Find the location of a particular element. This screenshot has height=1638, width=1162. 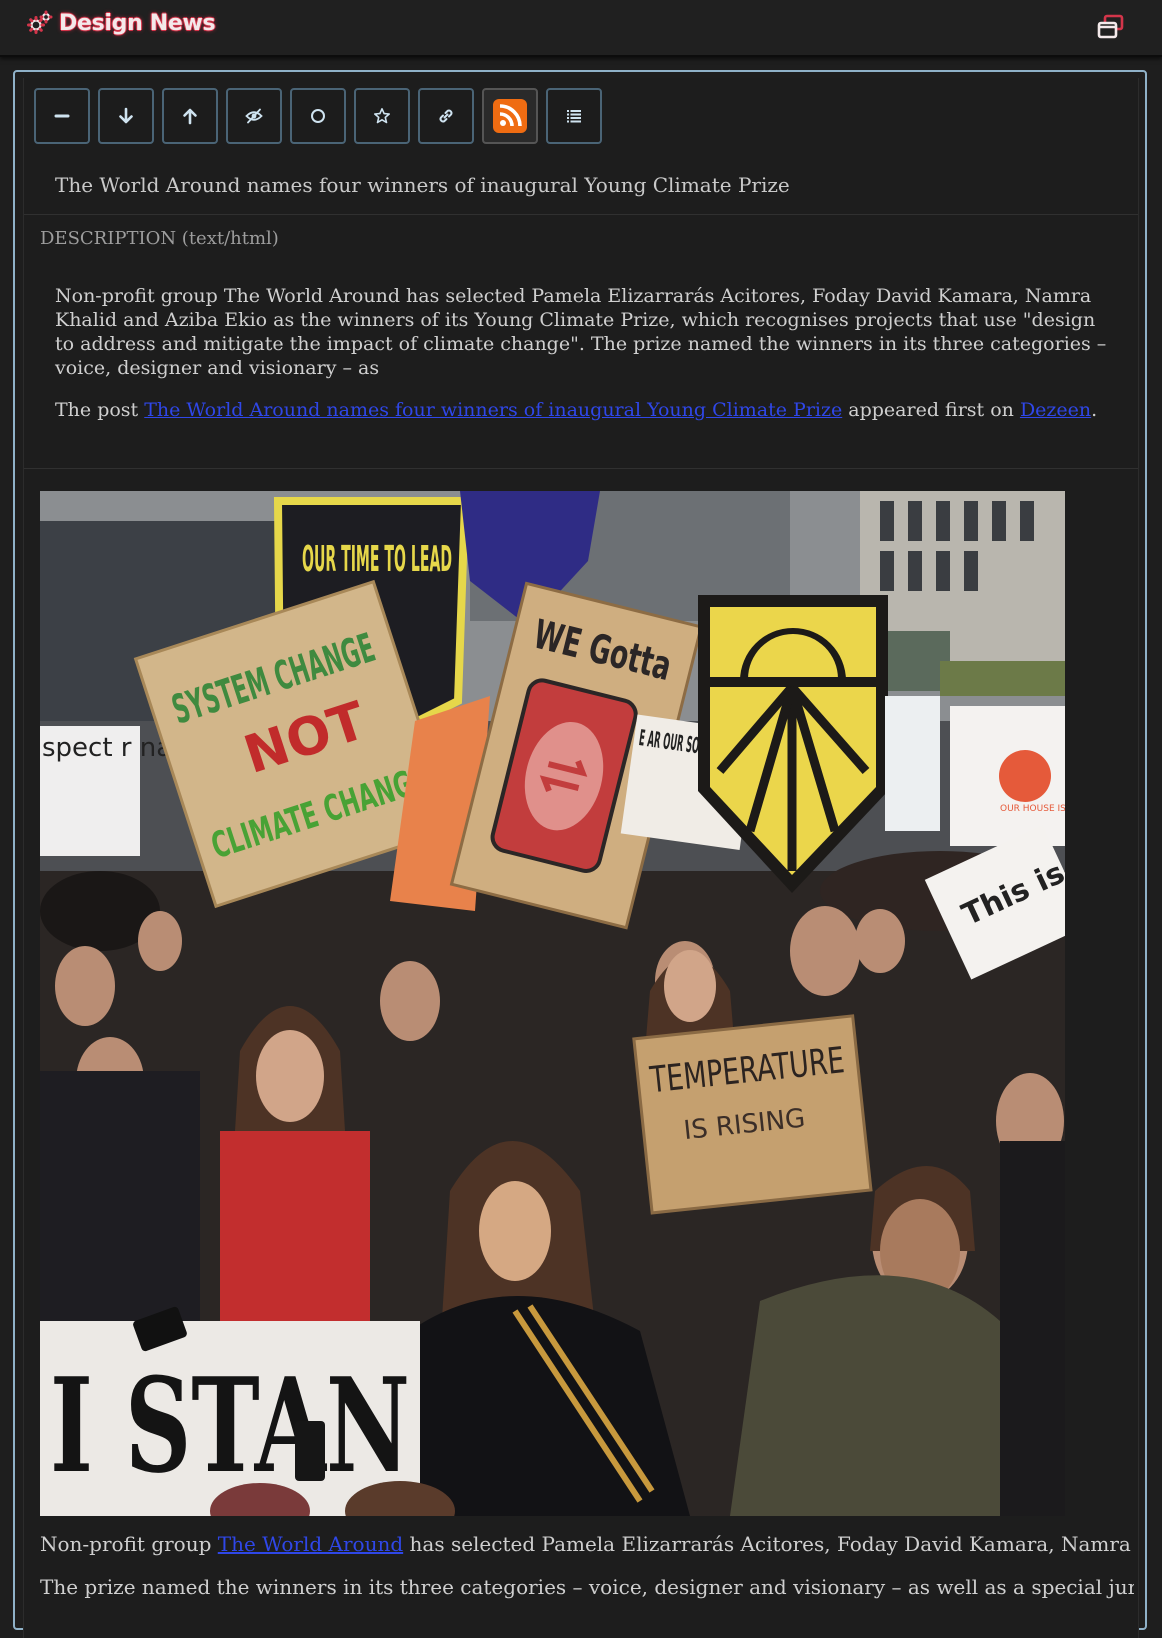

description-label: DESCRIPTION (text/html) is located at coordinates (159, 238).